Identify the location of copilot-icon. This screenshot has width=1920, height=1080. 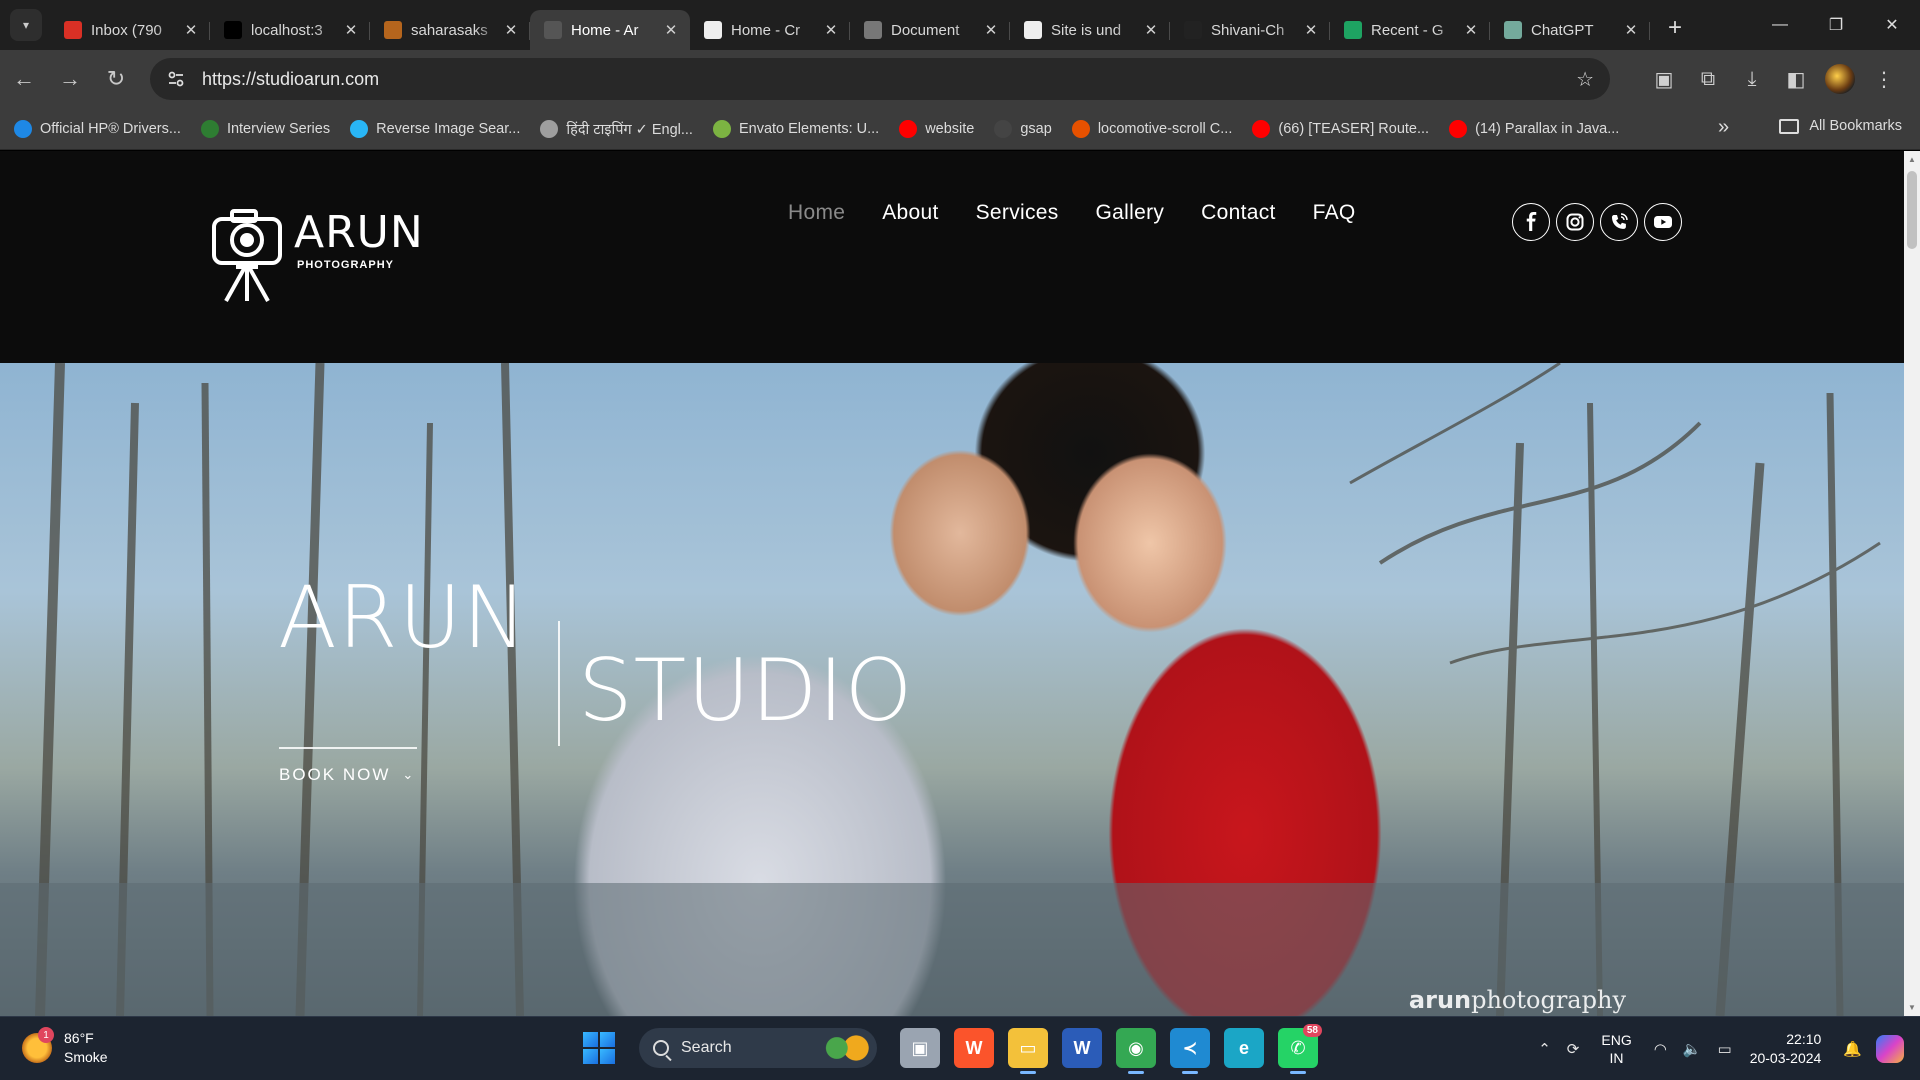
(1890, 1049).